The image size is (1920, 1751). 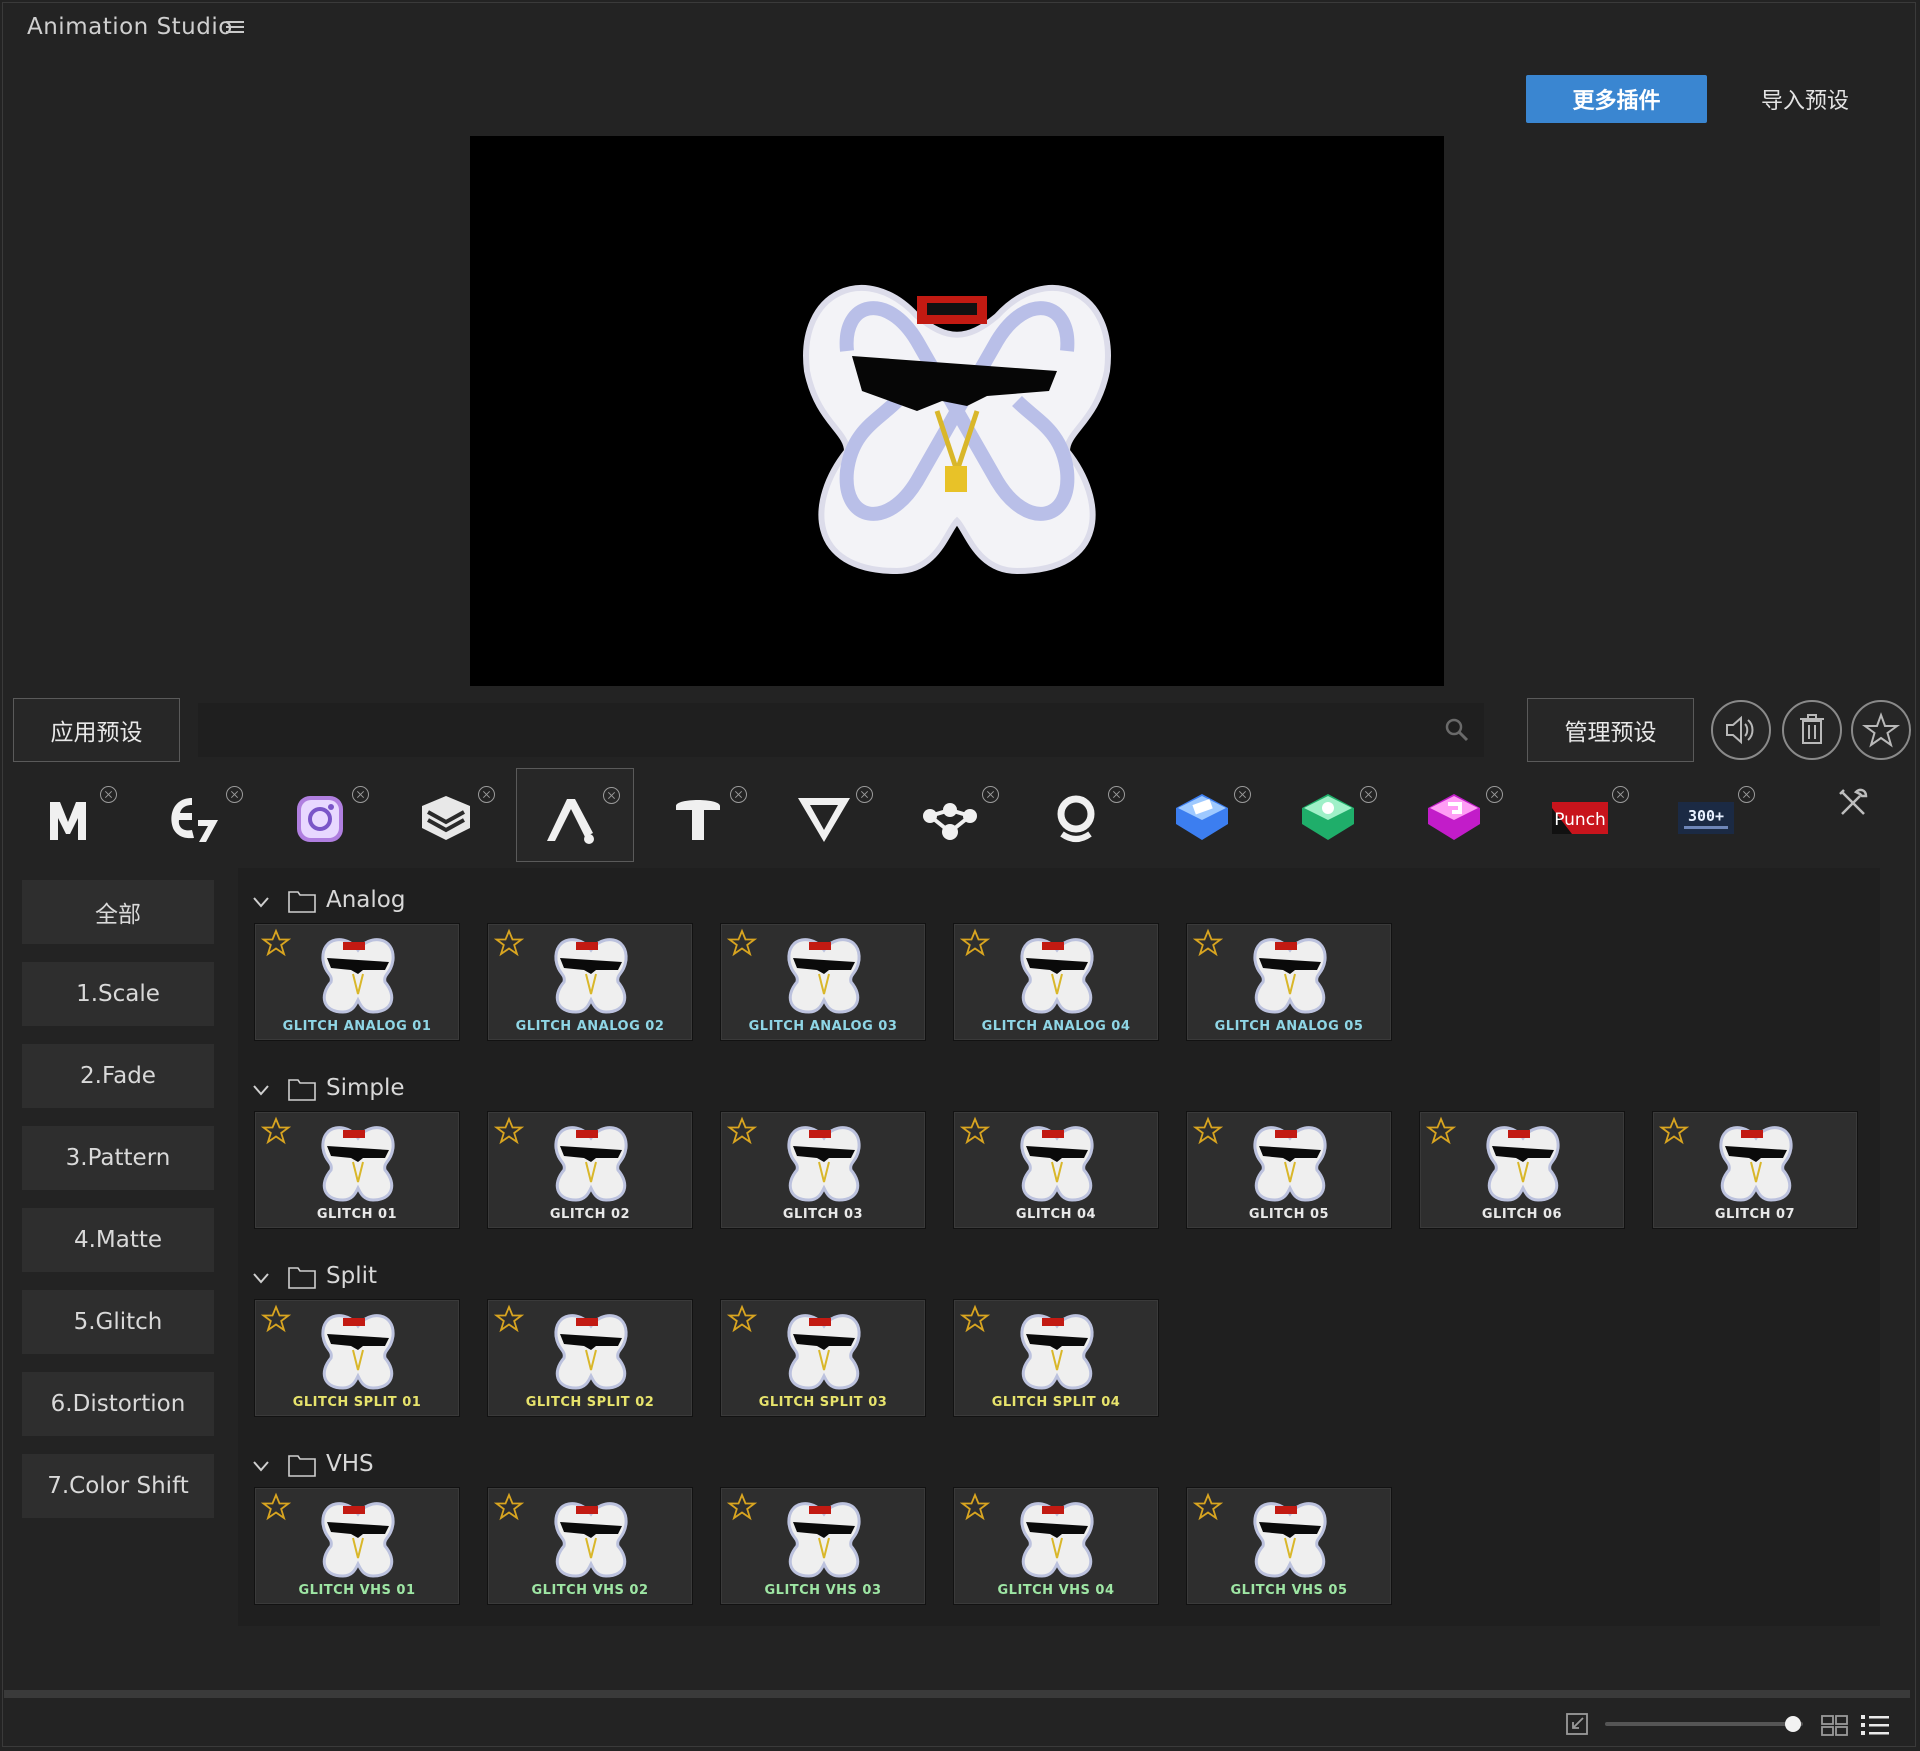 What do you see at coordinates (325, 815) in the screenshot?
I see `plugin-camera` at bounding box center [325, 815].